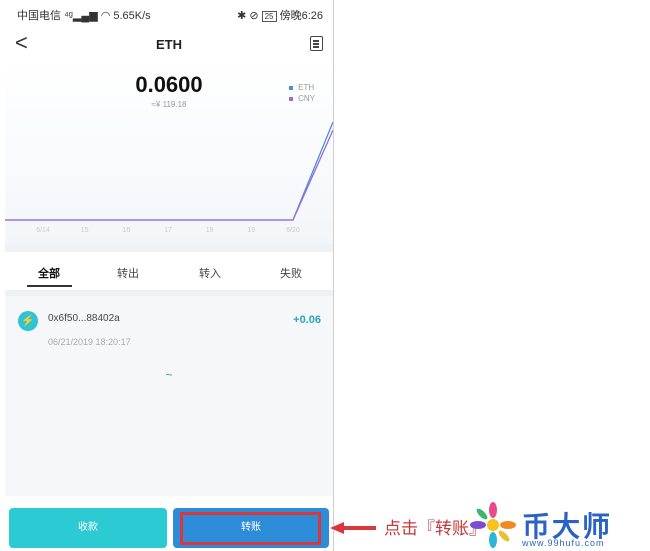 The height and width of the screenshot is (551, 650). I want to click on x-tick-label: 16, so click(126, 230).